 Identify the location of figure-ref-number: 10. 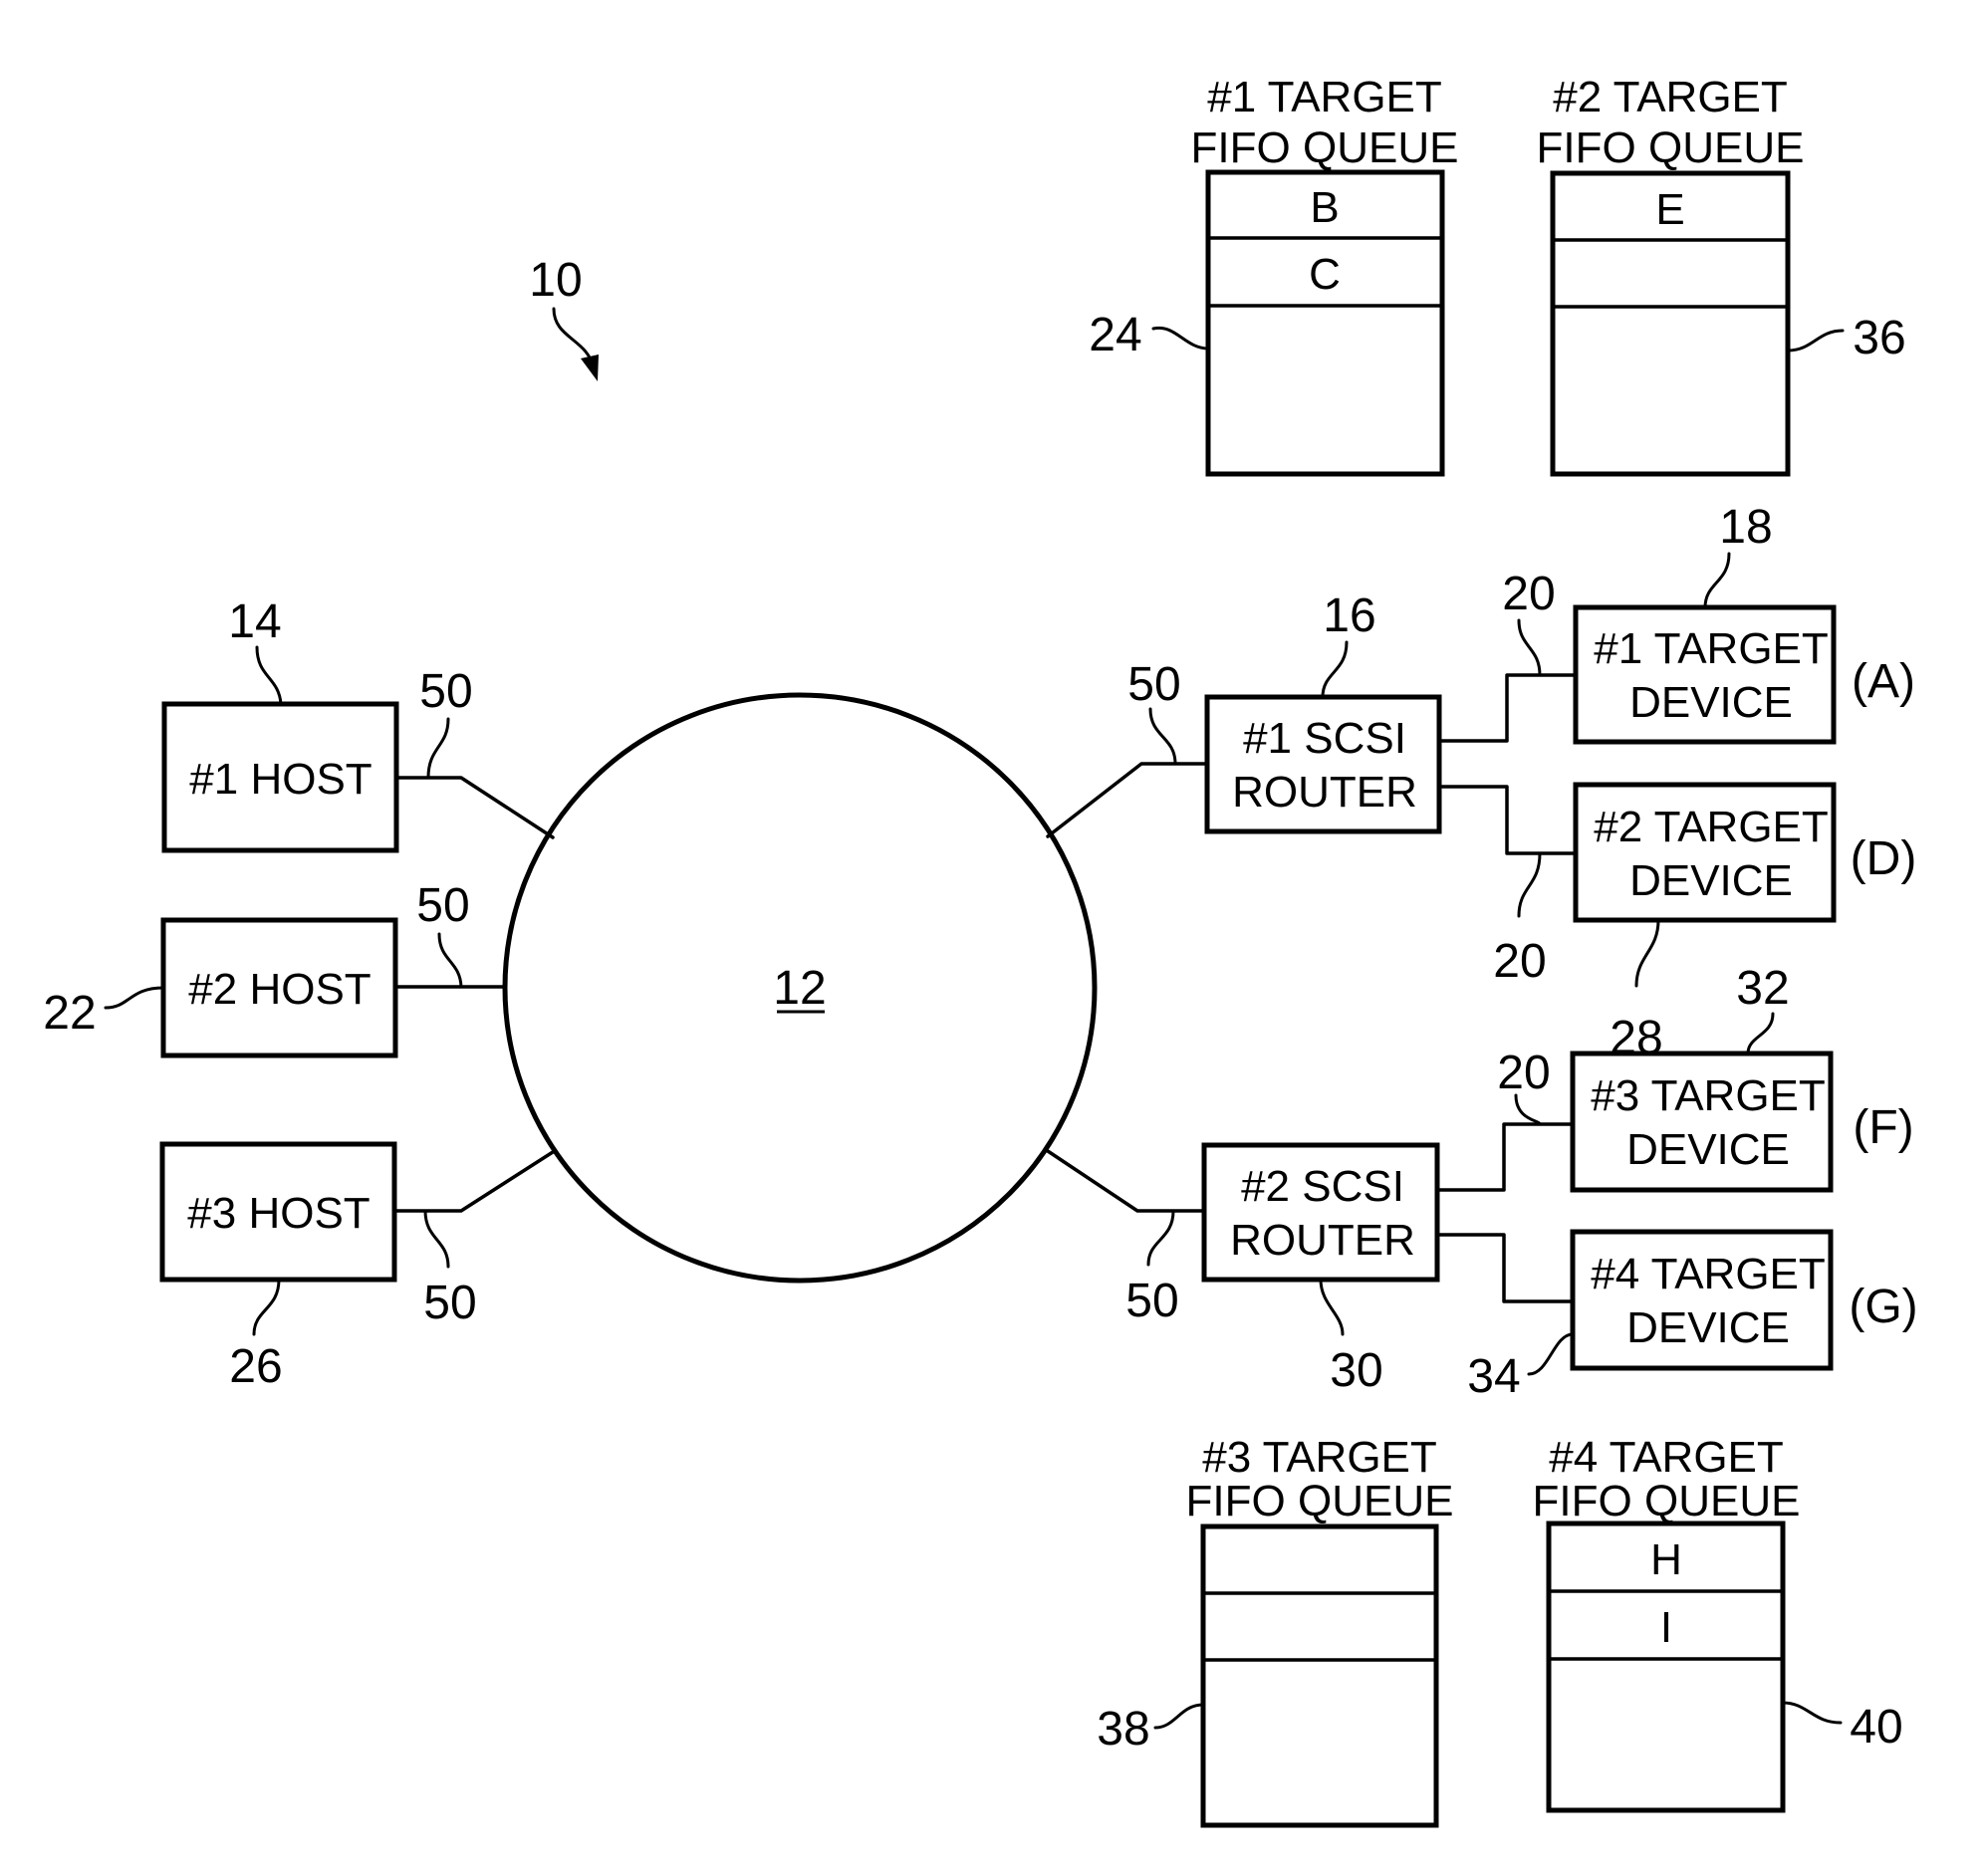
(555, 280).